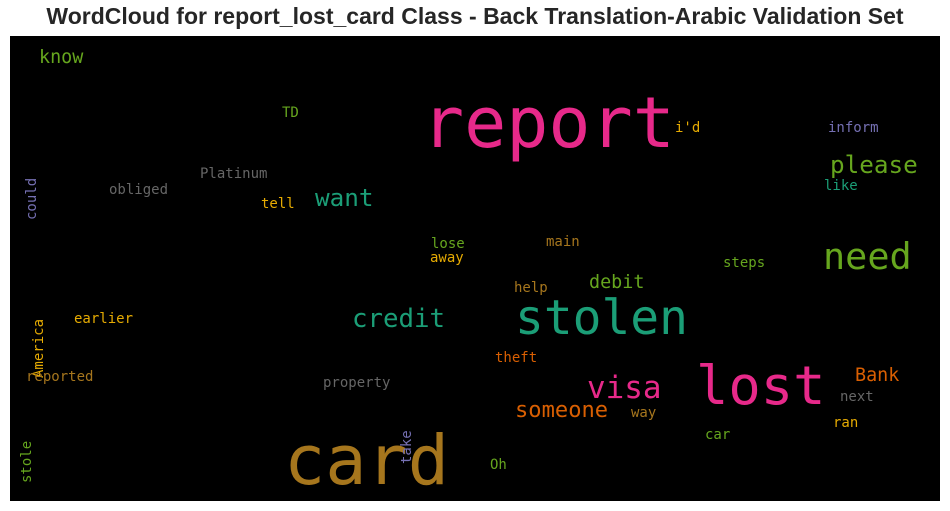  What do you see at coordinates (32, 198) in the screenshot?
I see `word-could: could` at bounding box center [32, 198].